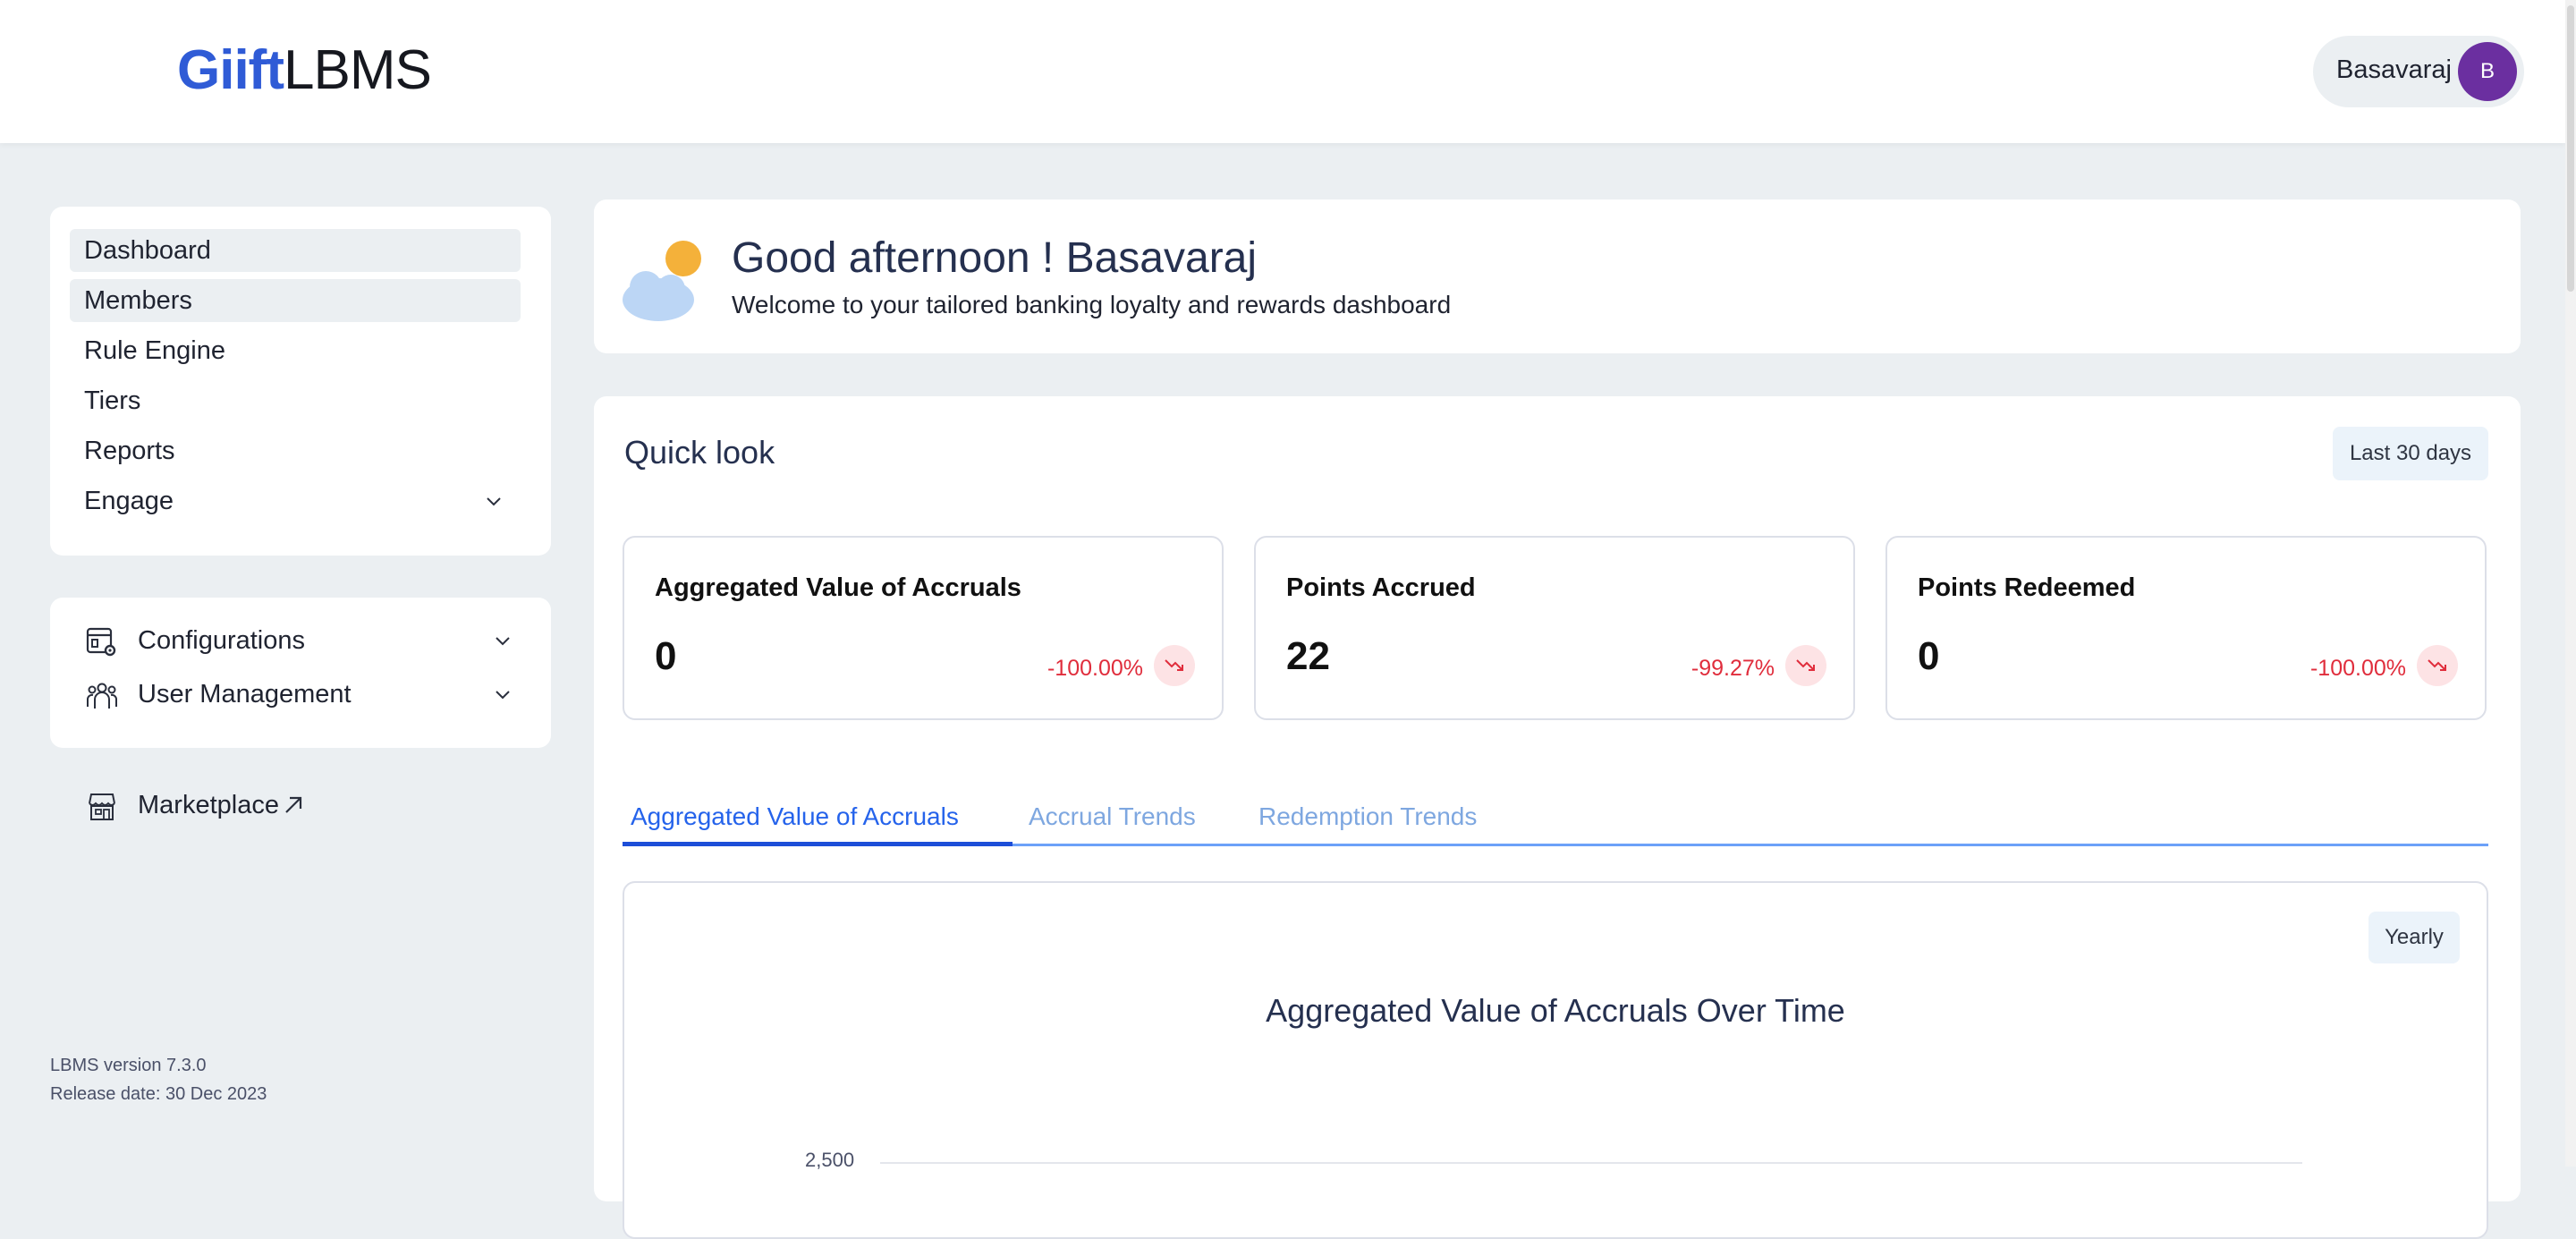 This screenshot has width=2576, height=1239. What do you see at coordinates (1308, 656) in the screenshot?
I see `metric-value: 22` at bounding box center [1308, 656].